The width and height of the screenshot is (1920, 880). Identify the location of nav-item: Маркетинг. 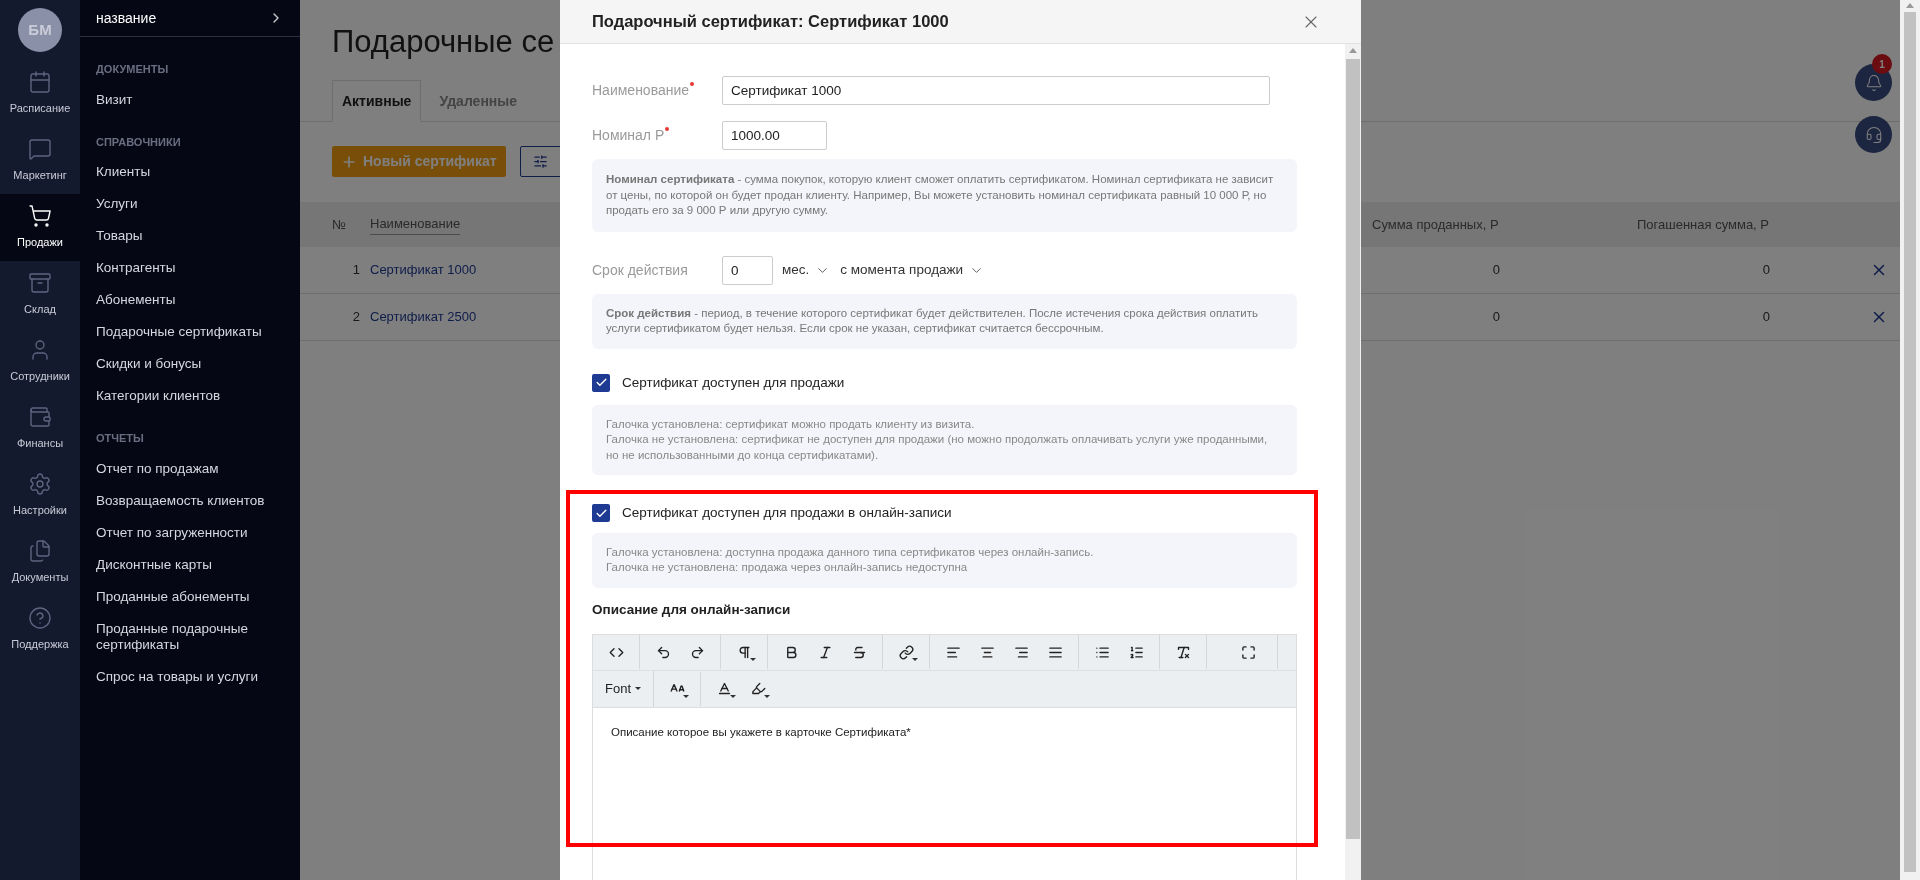
(40, 160).